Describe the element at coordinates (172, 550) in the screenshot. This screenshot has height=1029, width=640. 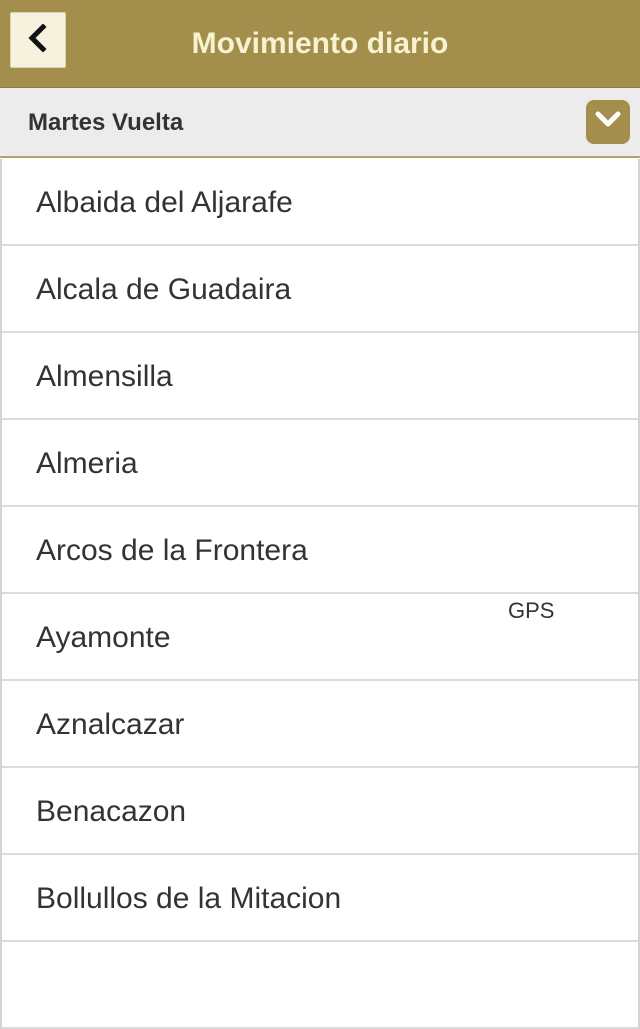
I see `list-item-label: Arcos de la Frontera` at that location.